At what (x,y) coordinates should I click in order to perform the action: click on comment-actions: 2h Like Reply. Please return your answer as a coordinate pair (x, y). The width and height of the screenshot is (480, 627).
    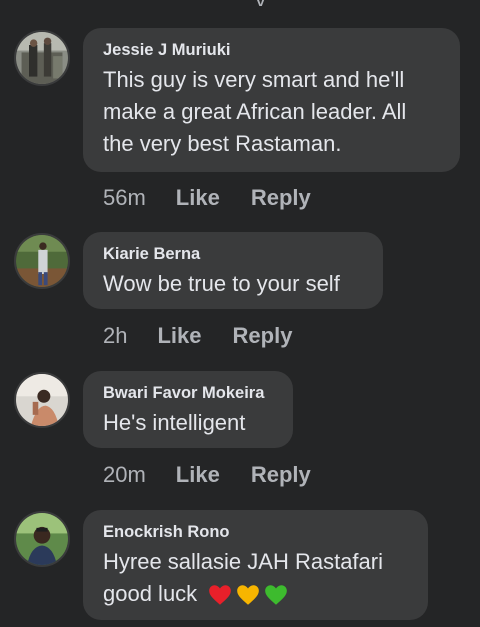
    Looking at the image, I should click on (197, 336).